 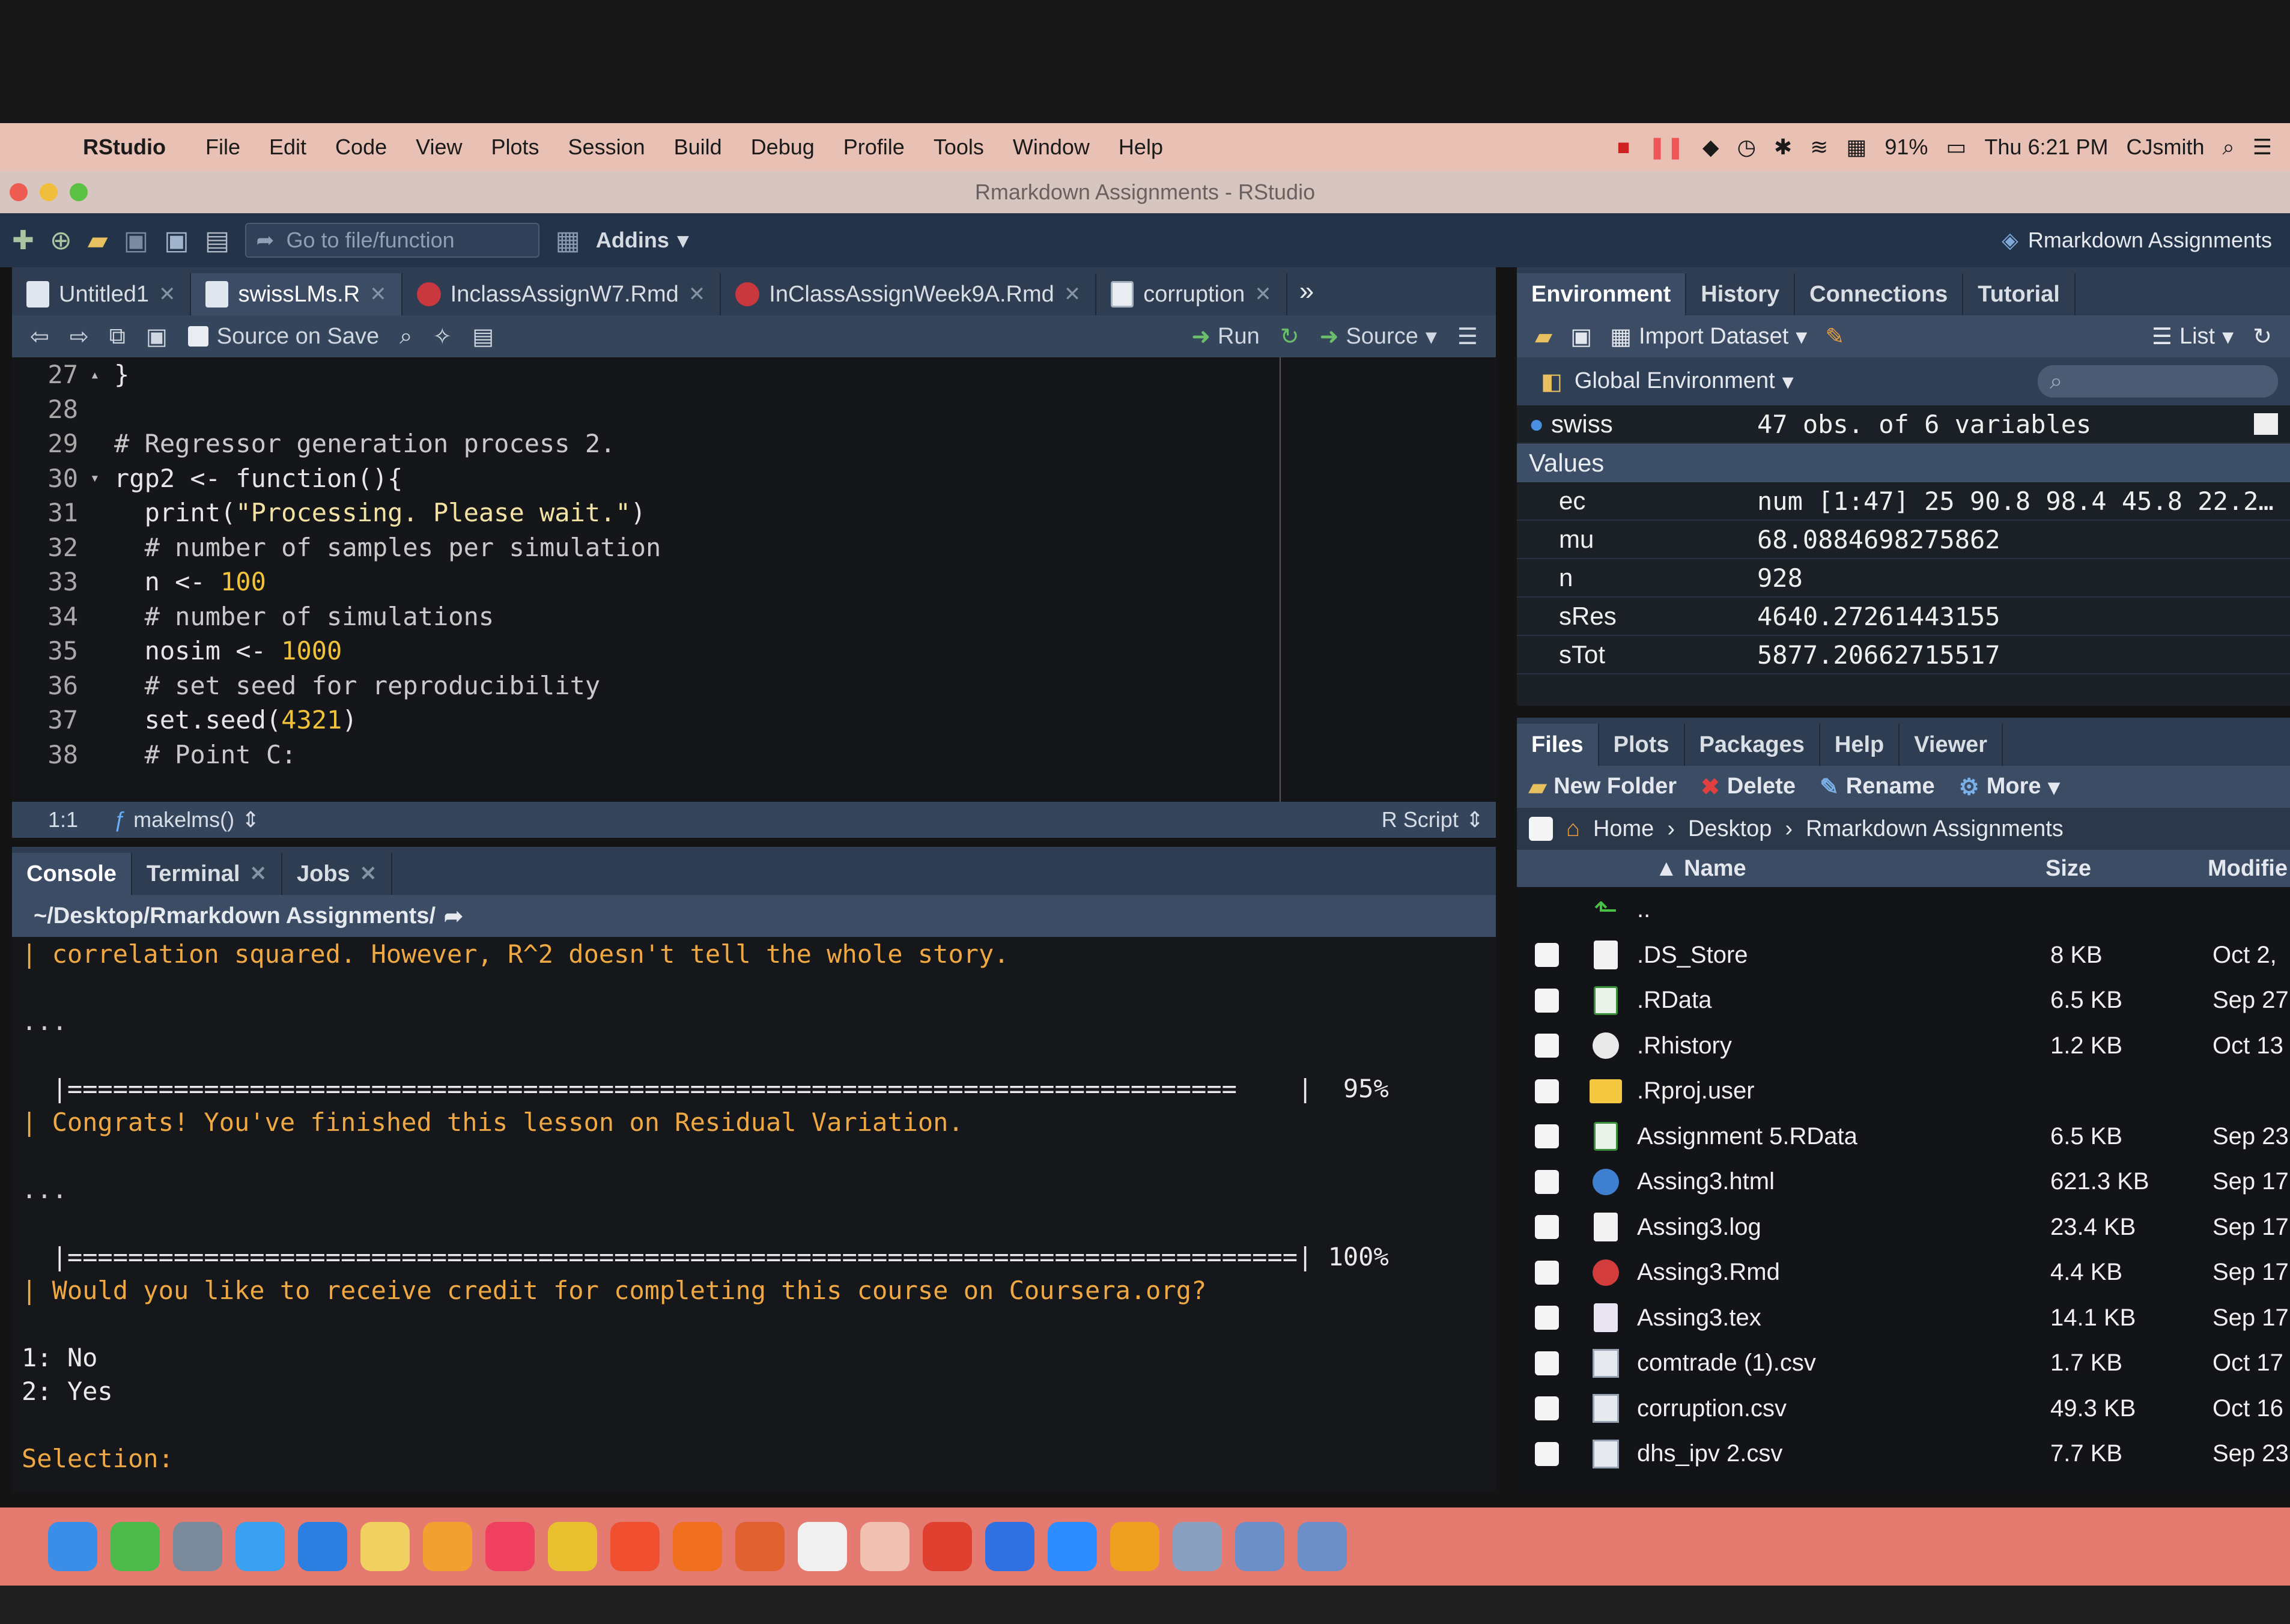 What do you see at coordinates (1903, 1318) in the screenshot?
I see `file-row: Assing3.tex 14.1 KB Sep 17` at bounding box center [1903, 1318].